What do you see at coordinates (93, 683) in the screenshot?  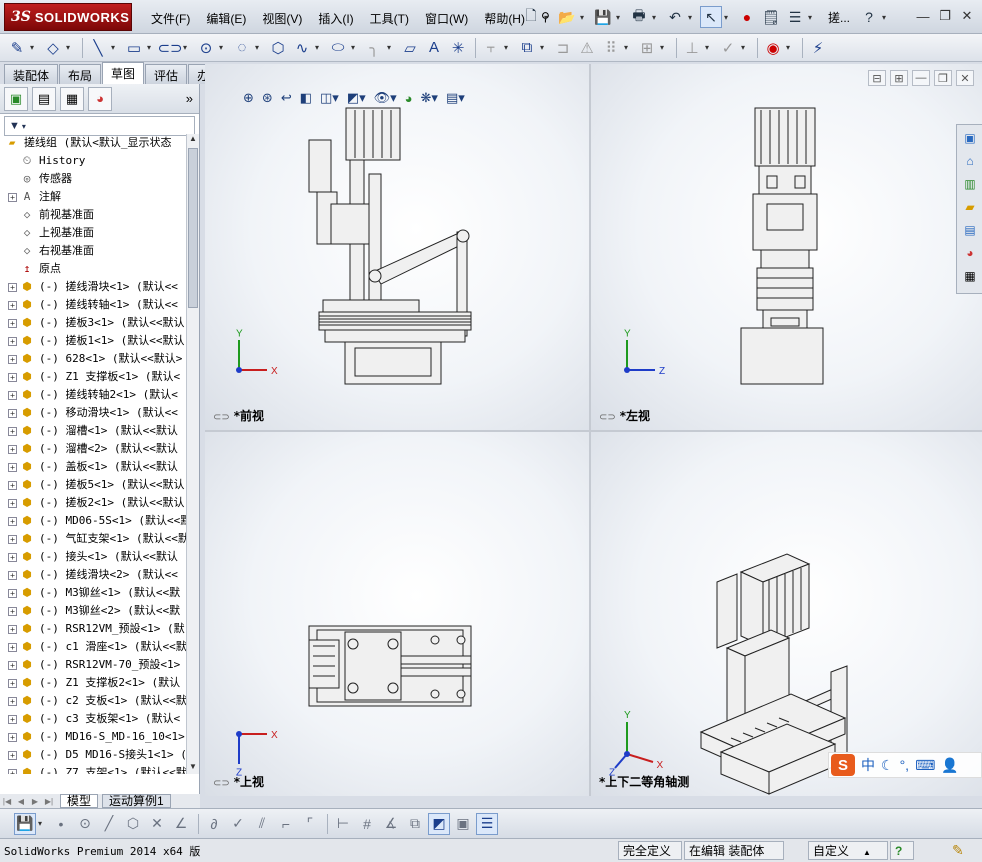 I see `tree-item: + ⬢ (-) Z1 支撑板2<1> (默认` at bounding box center [93, 683].